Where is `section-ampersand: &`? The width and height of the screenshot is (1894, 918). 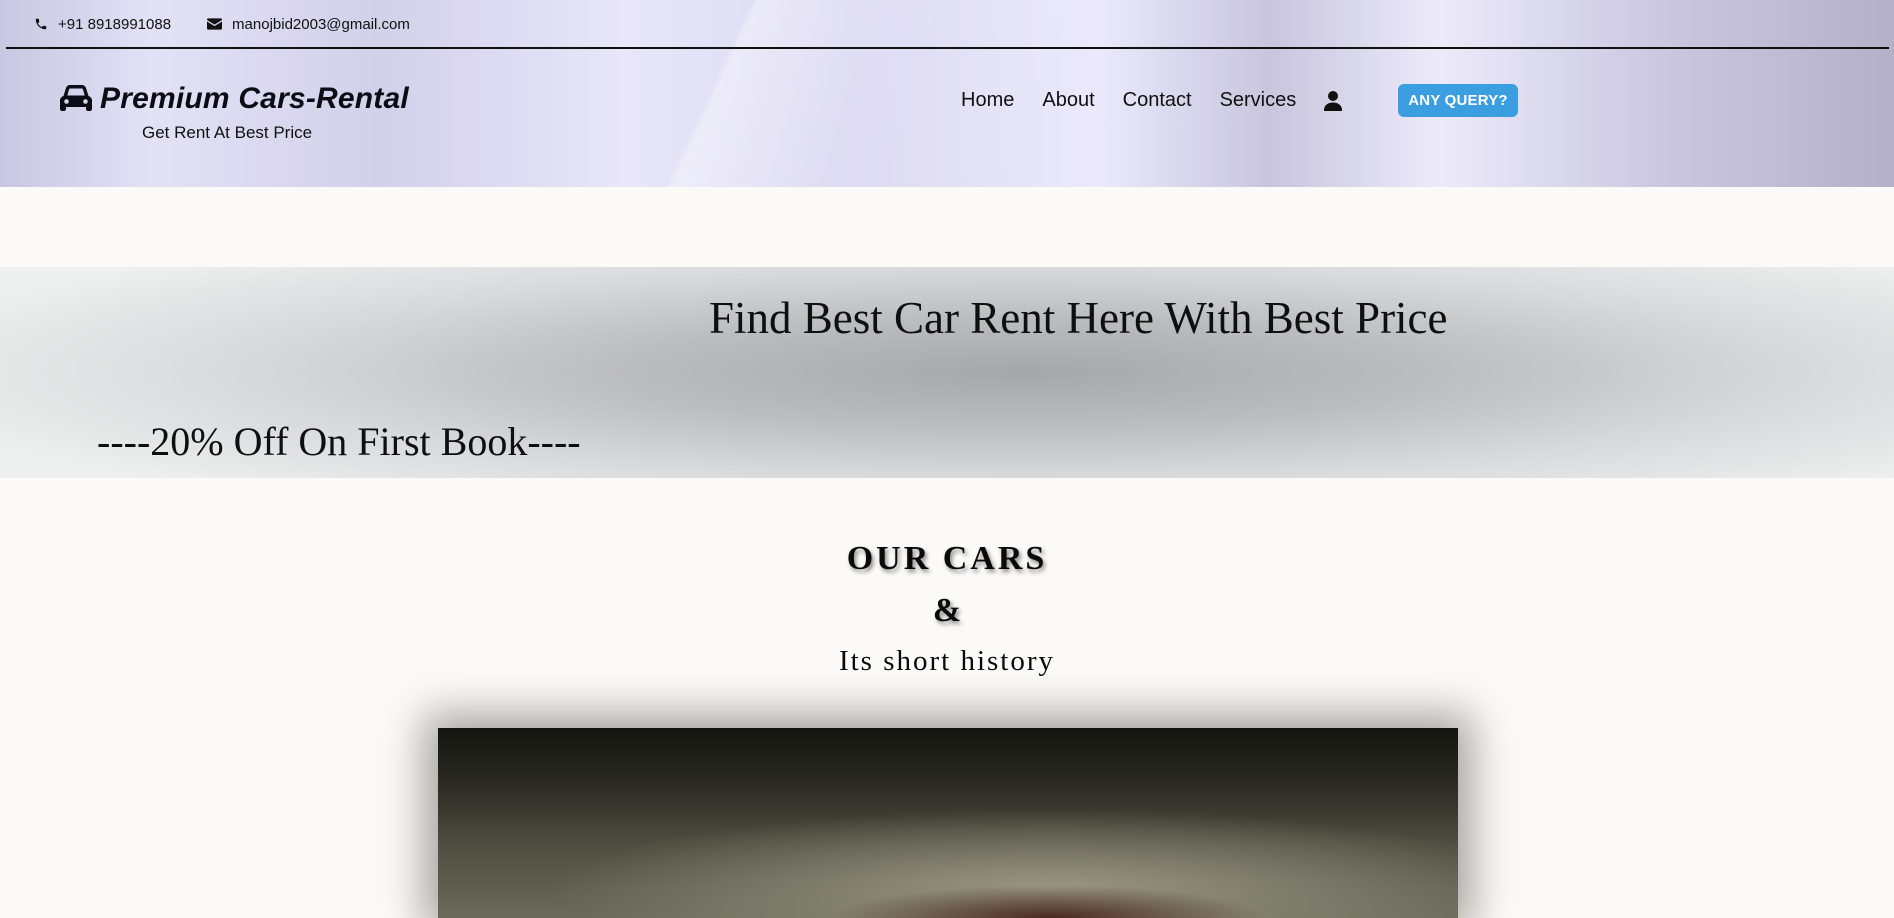 section-ampersand: & is located at coordinates (947, 610).